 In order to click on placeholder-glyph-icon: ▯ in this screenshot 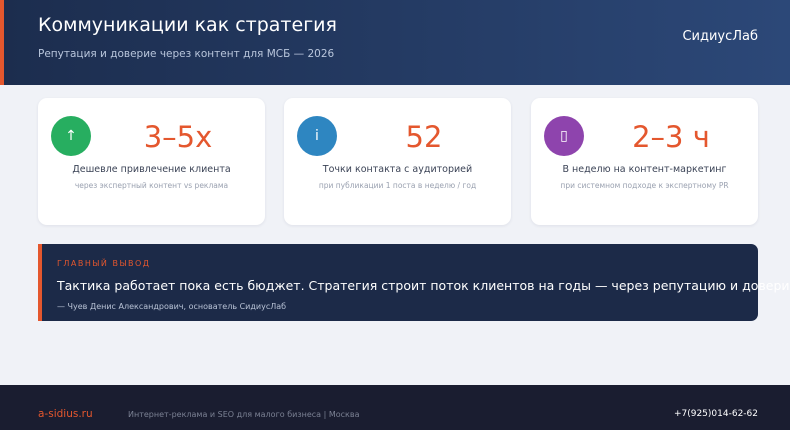, I will do `click(564, 136)`.